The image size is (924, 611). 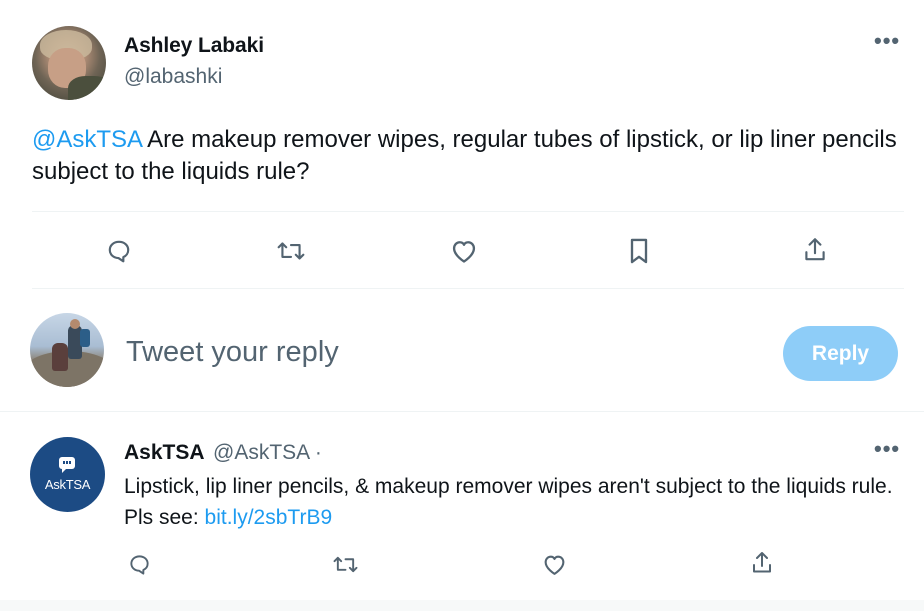 What do you see at coordinates (194, 46) in the screenshot?
I see `author-name: Ashley Labaki` at bounding box center [194, 46].